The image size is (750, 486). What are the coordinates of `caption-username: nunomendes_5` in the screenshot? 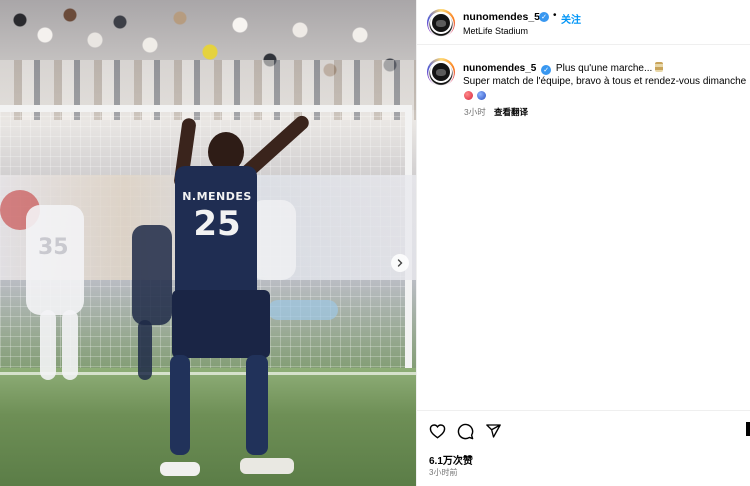 It's located at (499, 68).